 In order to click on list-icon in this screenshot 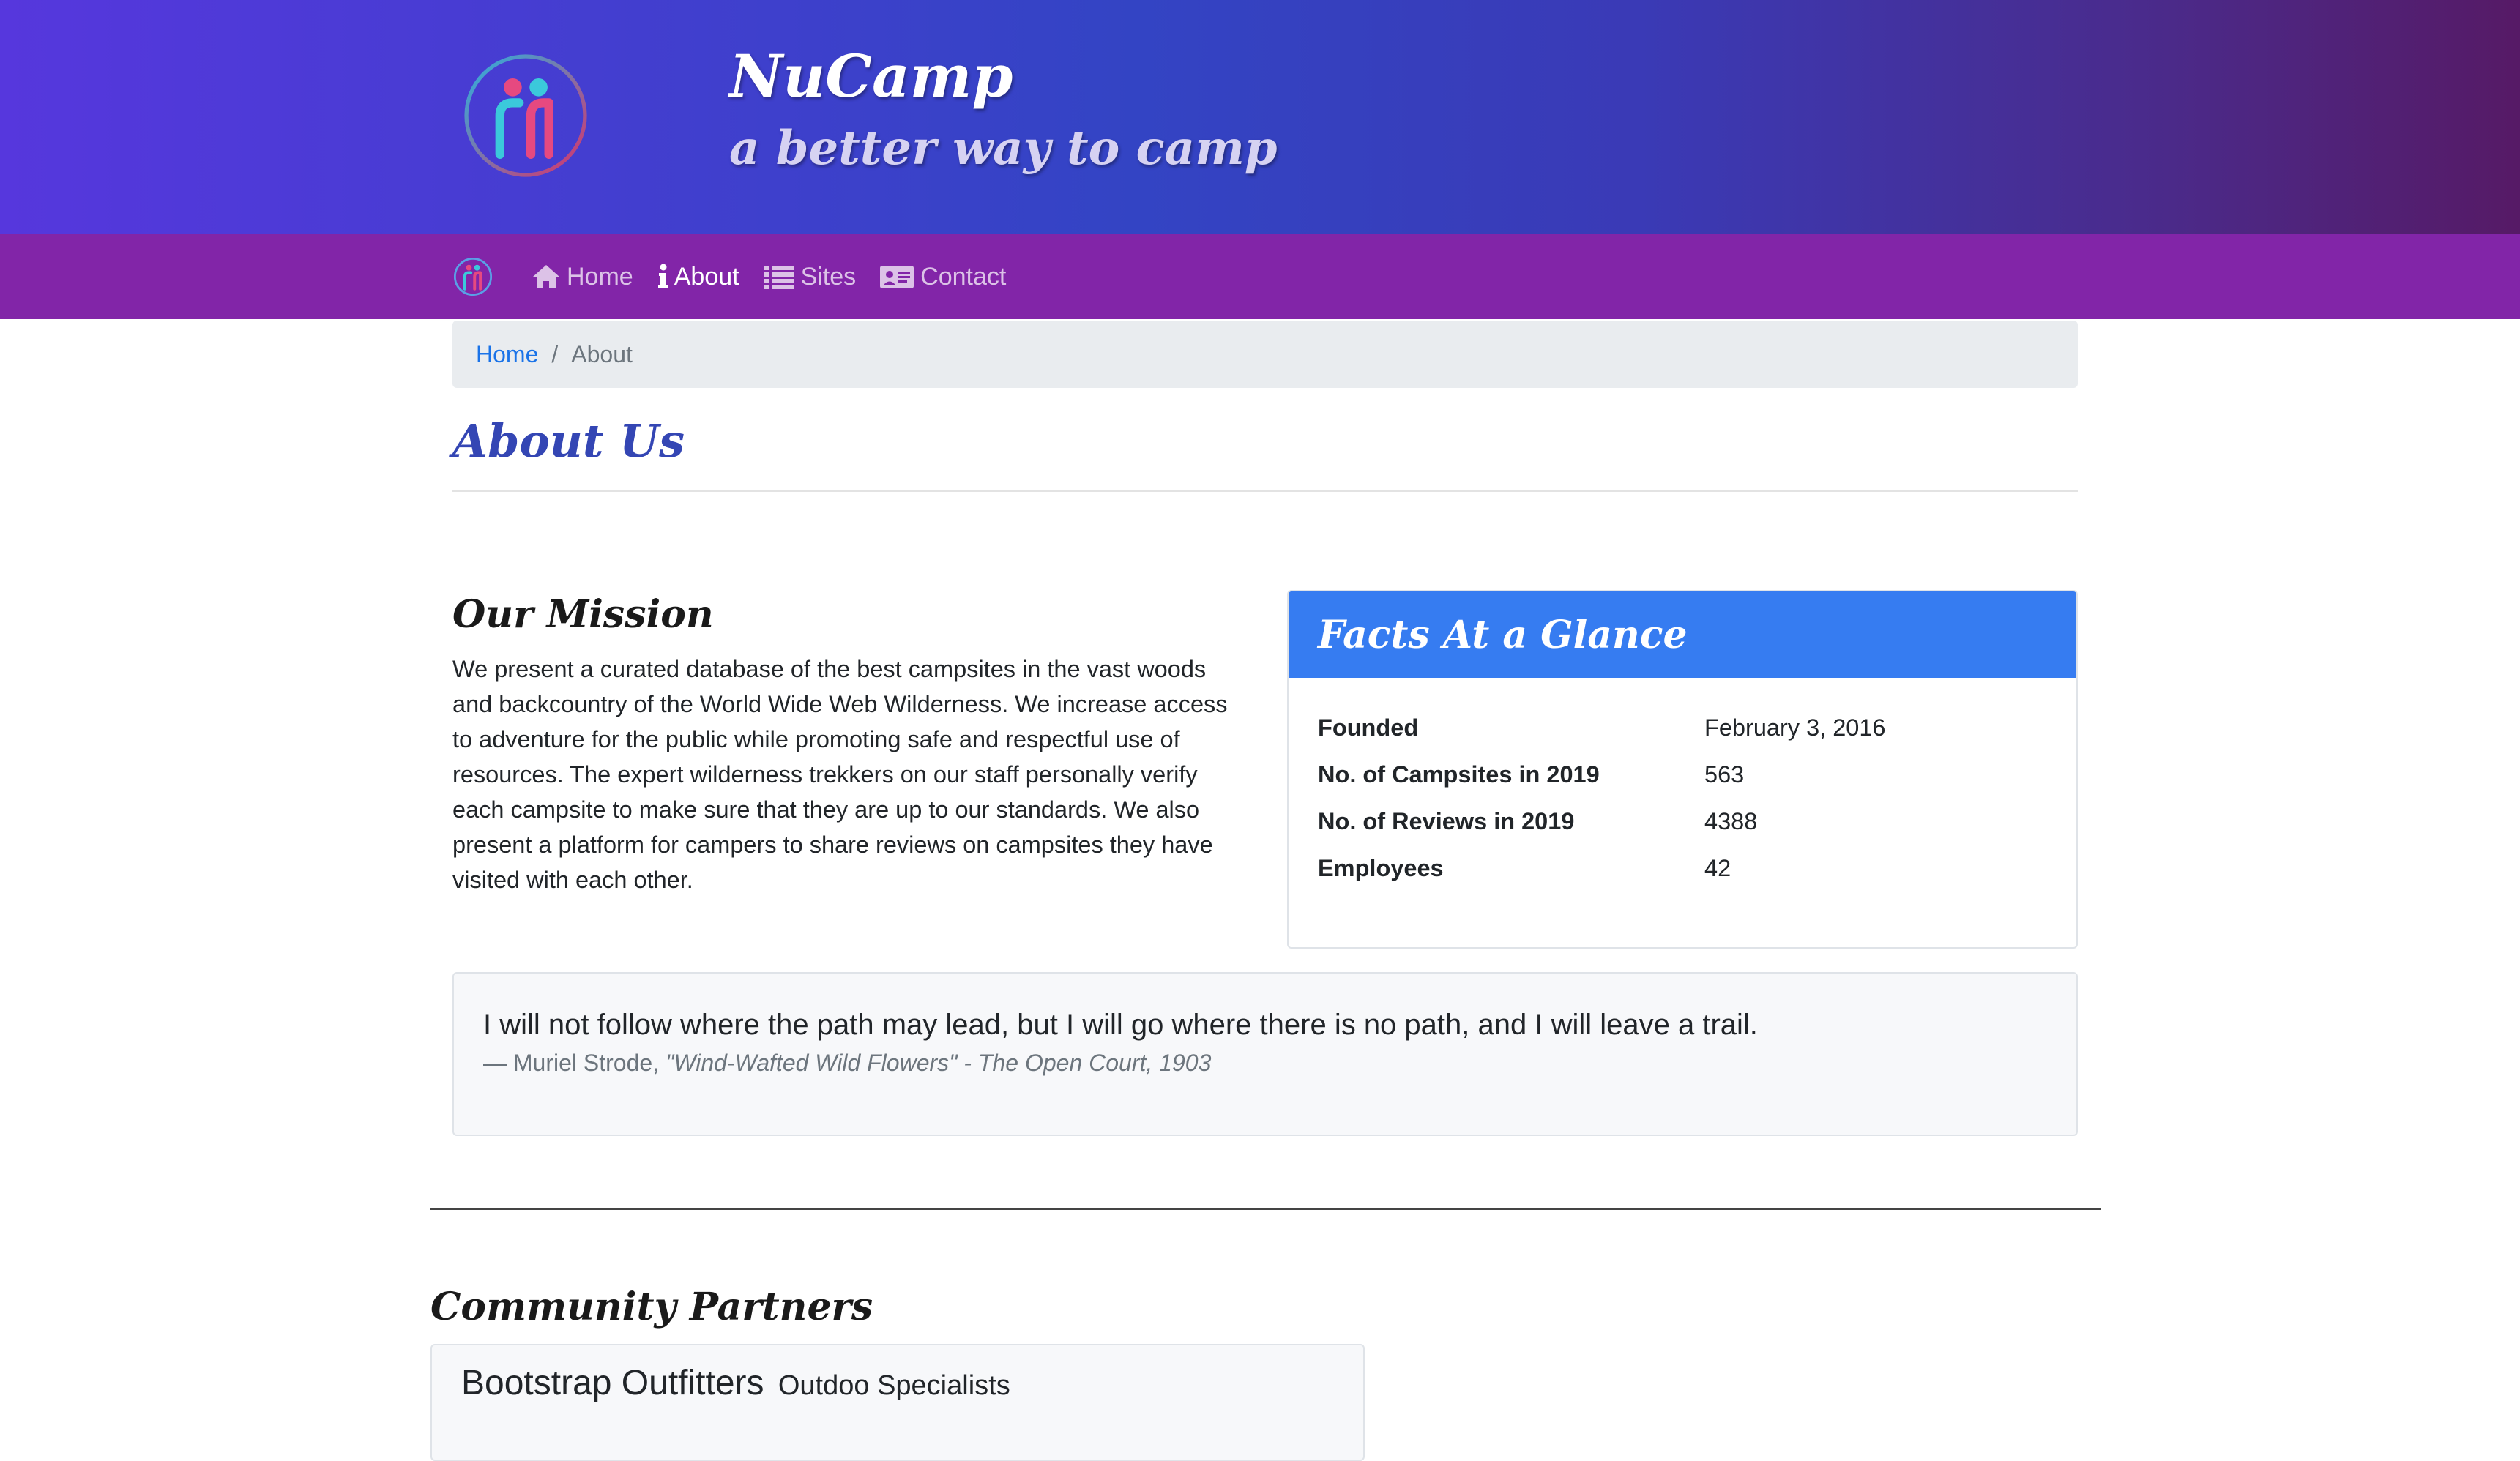, I will do `click(778, 277)`.